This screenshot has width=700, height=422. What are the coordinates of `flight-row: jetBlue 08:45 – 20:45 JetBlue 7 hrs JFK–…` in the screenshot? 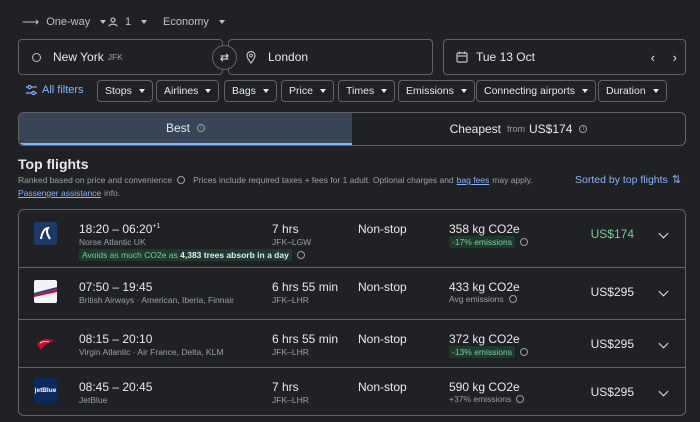 It's located at (352, 391).